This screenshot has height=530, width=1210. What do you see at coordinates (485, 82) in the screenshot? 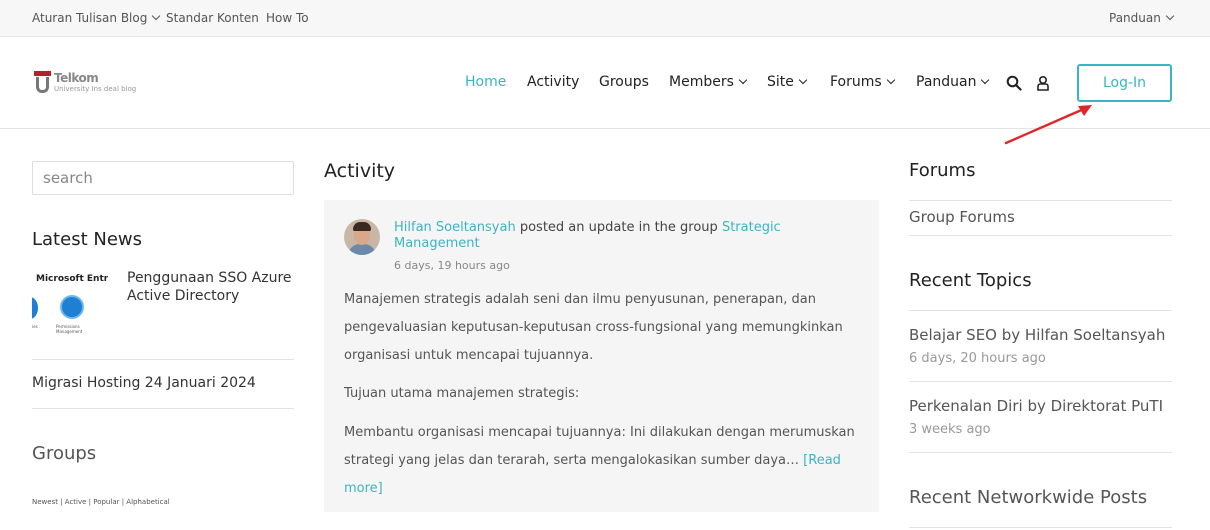
I see `nav-home: Home` at bounding box center [485, 82].